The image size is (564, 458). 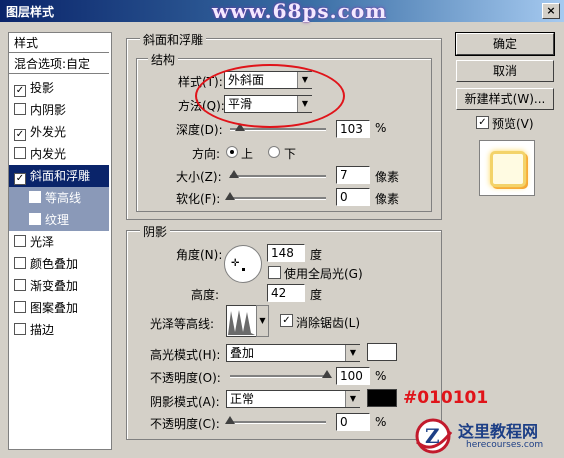 I want to click on preview-checkbox: ✓, so click(x=482, y=122).